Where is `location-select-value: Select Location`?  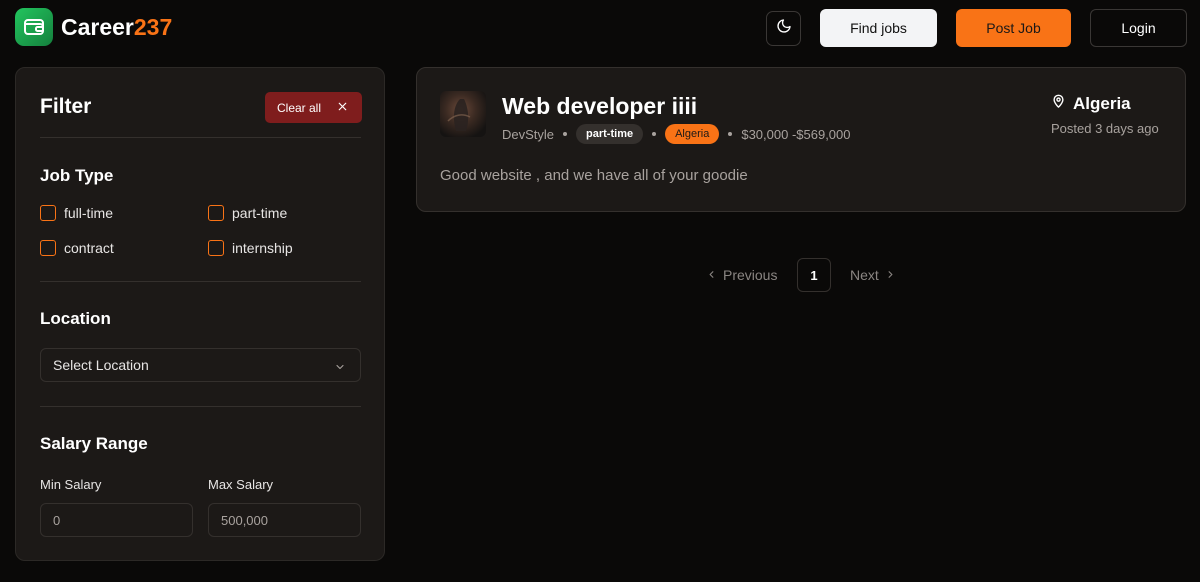
location-select-value: Select Location is located at coordinates (101, 365).